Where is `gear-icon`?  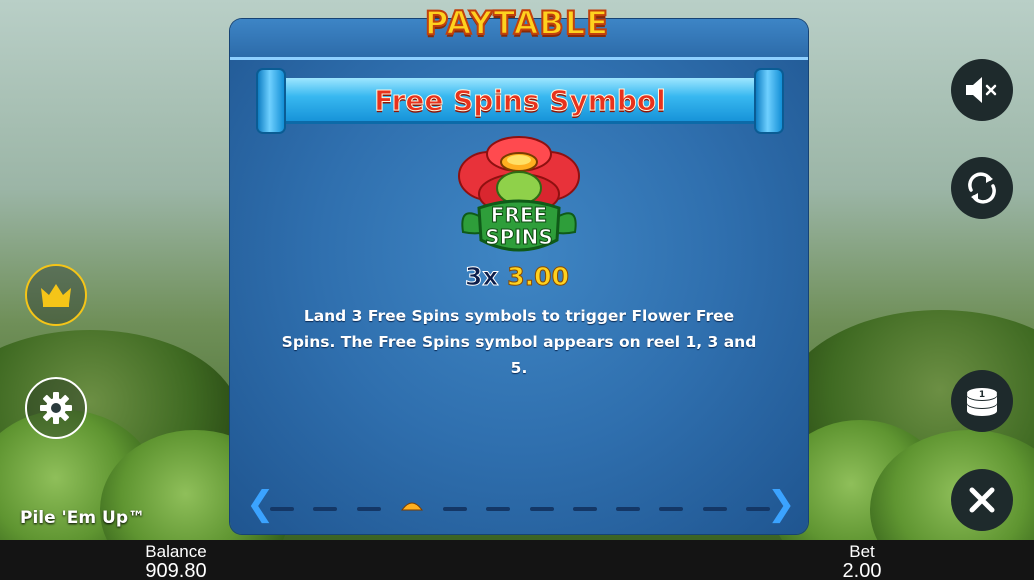 gear-icon is located at coordinates (56, 408).